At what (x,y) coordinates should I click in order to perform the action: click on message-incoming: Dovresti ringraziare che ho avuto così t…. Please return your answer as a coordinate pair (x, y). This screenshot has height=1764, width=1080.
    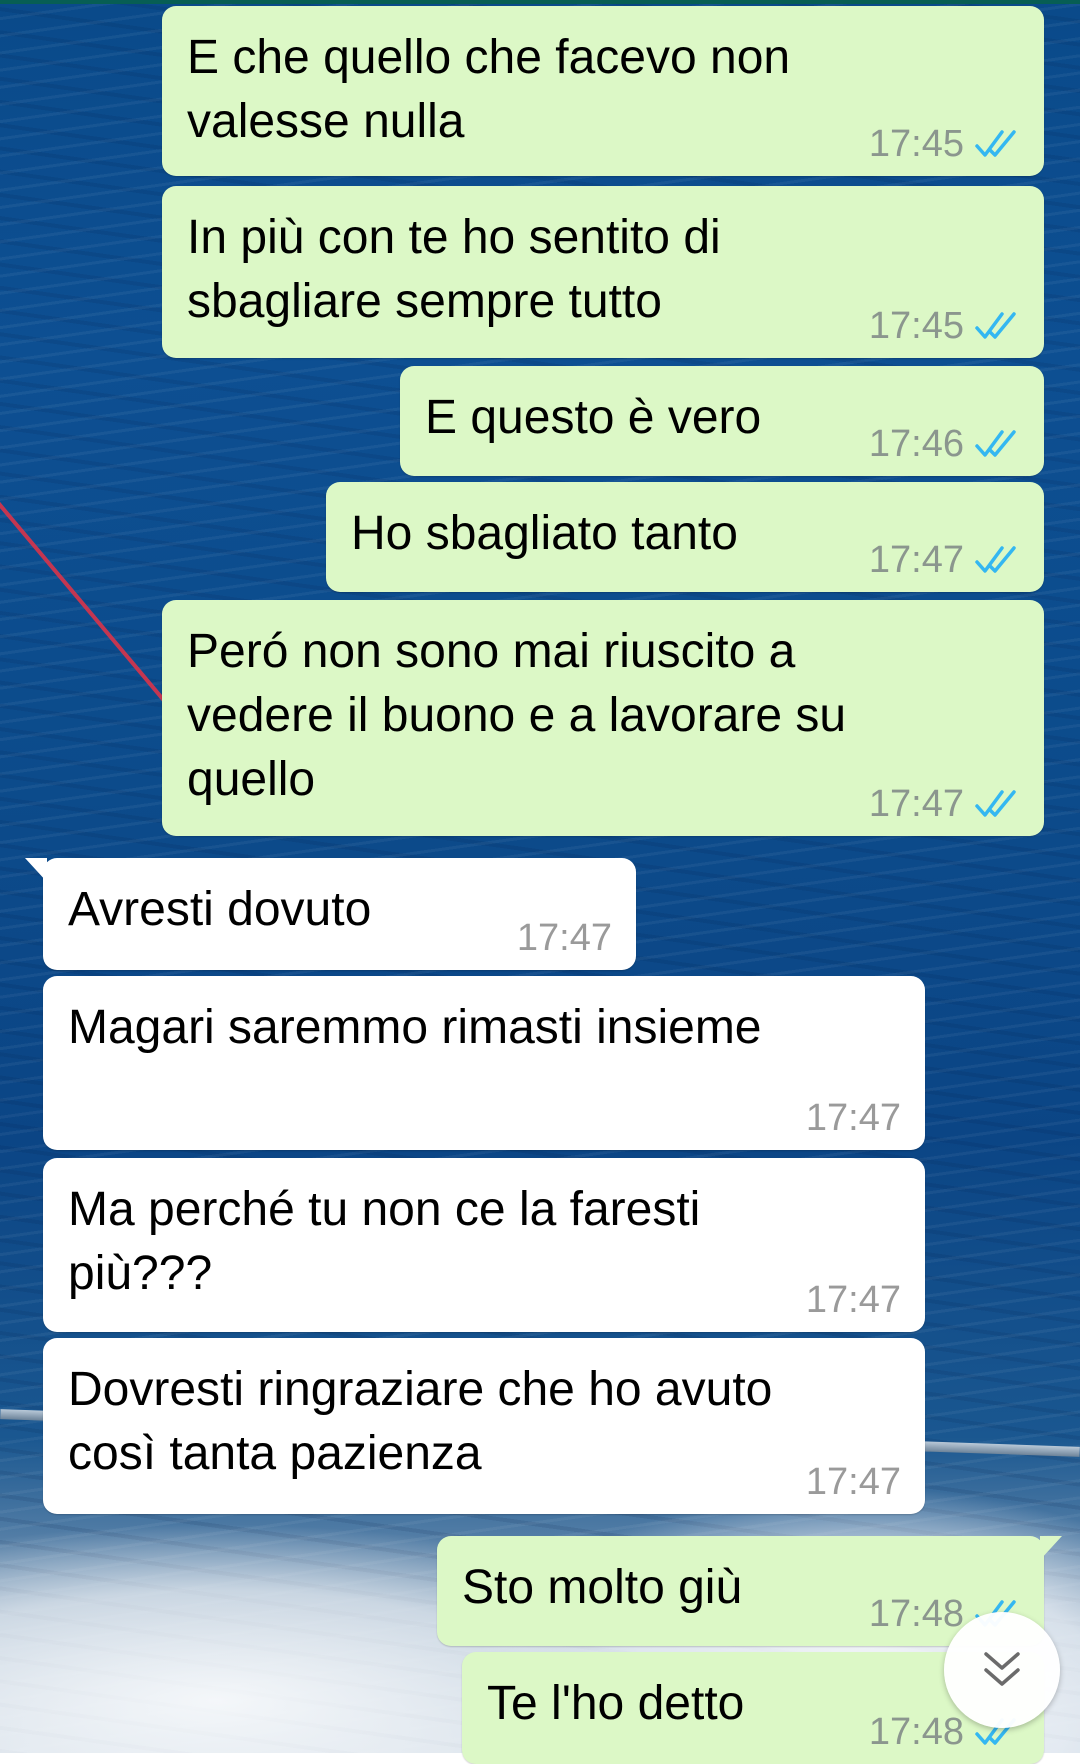
    Looking at the image, I should click on (484, 1426).